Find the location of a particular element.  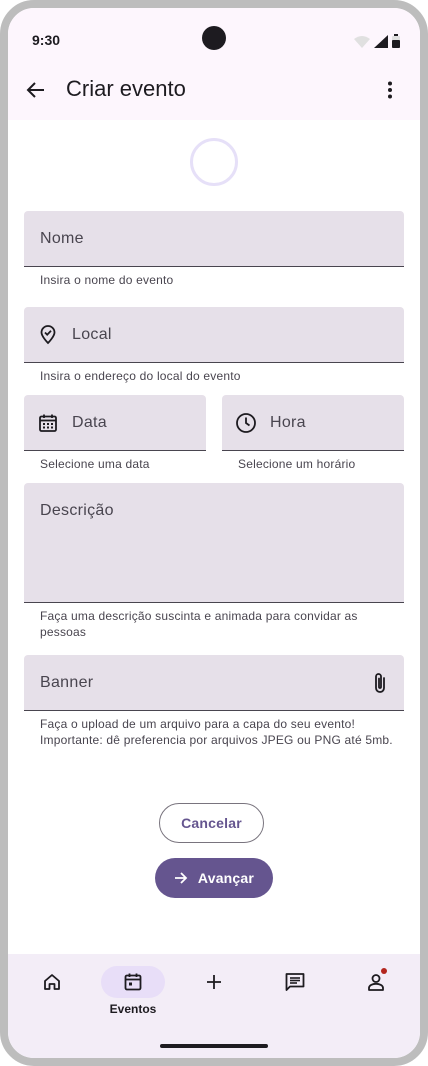

cancel-button: Cancelar is located at coordinates (211, 823).